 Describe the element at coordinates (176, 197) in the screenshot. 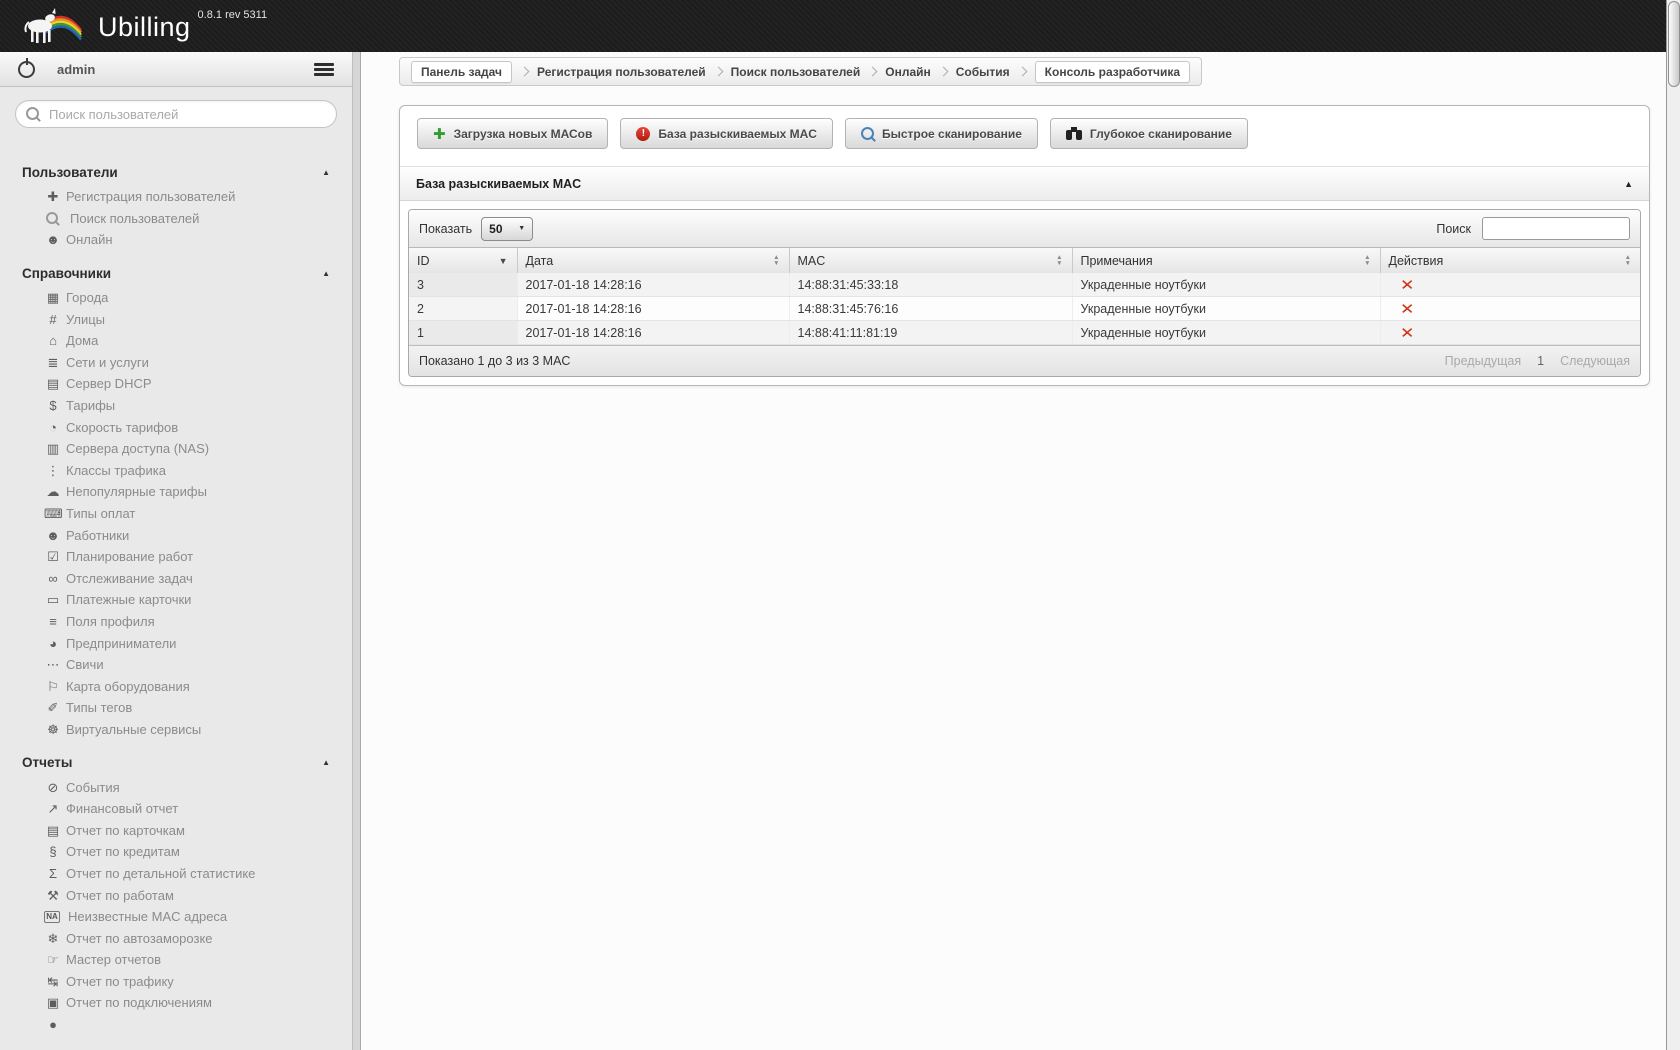

I see `sidebar-item: ✚ Регистрация пользователей` at that location.